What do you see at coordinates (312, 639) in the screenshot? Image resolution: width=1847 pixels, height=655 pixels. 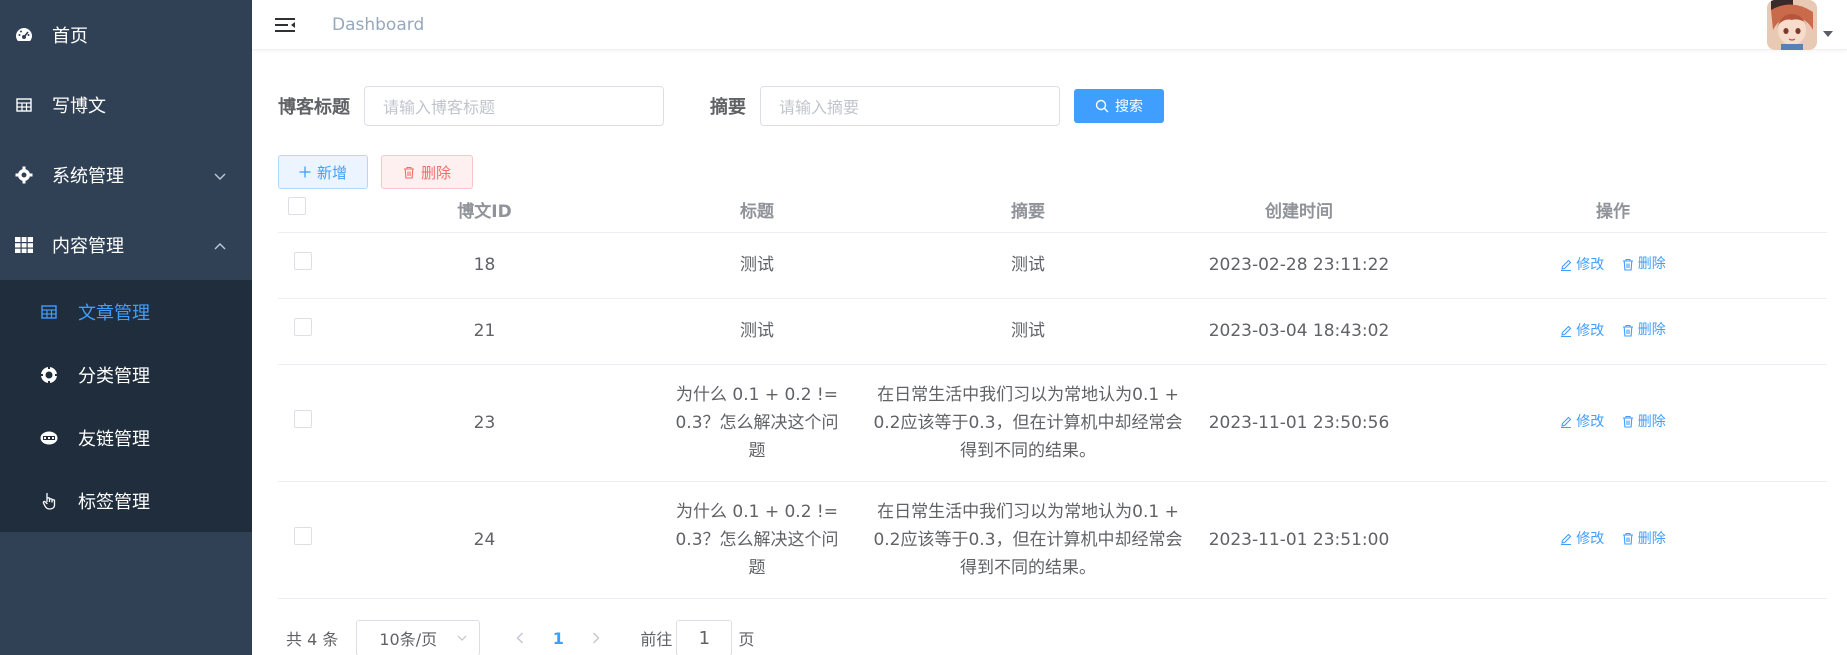 I see `pagination-total: 共 4 条` at bounding box center [312, 639].